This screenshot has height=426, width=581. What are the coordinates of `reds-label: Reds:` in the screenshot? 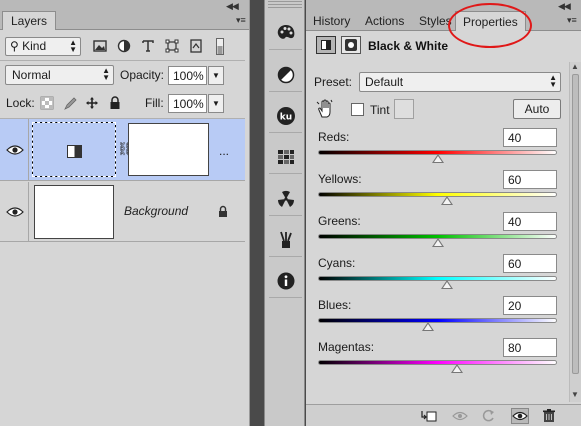 It's located at (334, 137).